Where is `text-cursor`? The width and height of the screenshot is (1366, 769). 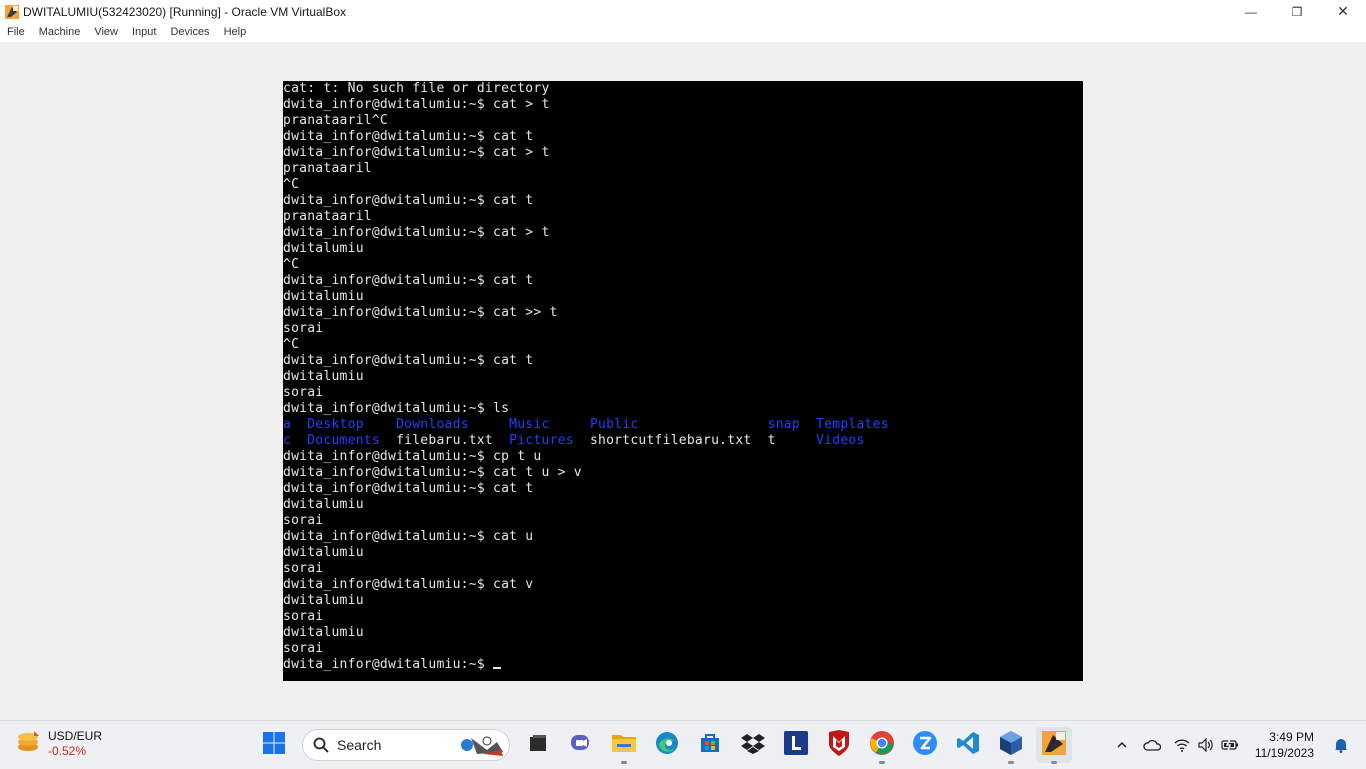 text-cursor is located at coordinates (497, 668).